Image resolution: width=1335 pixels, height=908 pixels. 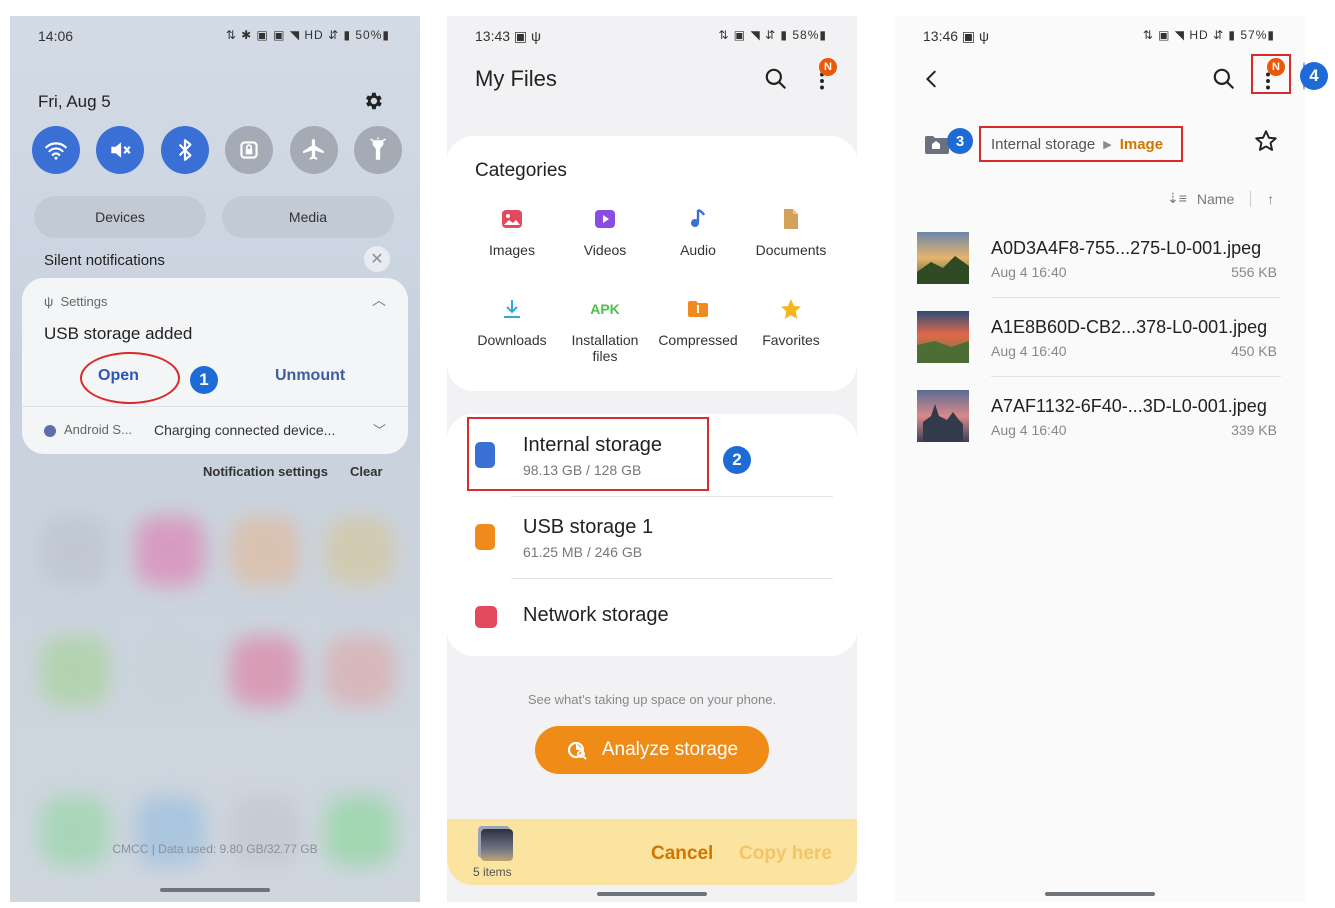 I want to click on document-icon, so click(x=791, y=219).